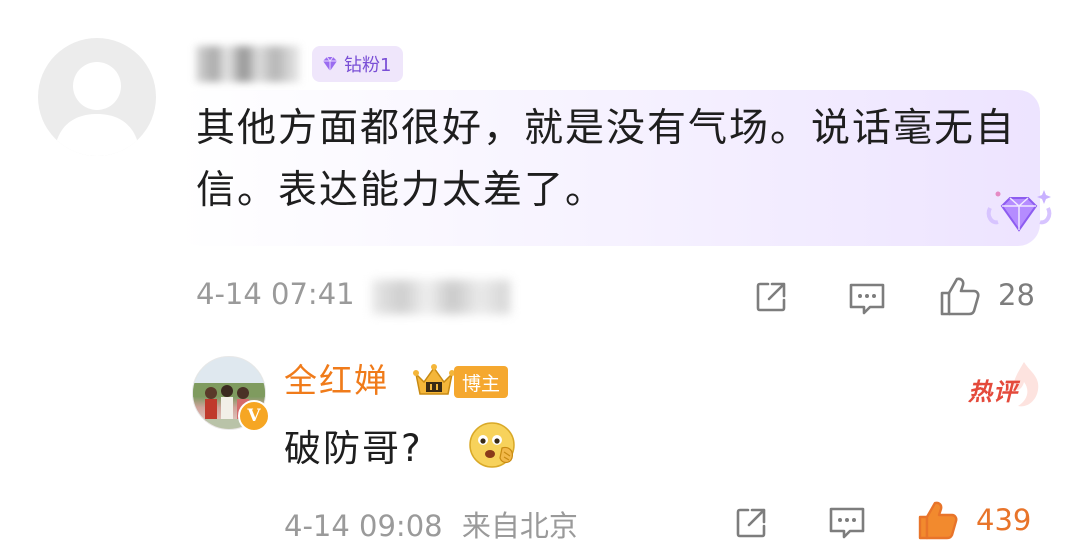 Image resolution: width=1080 pixels, height=545 pixels. What do you see at coordinates (519, 526) in the screenshot?
I see `reply-location: 来自北京` at bounding box center [519, 526].